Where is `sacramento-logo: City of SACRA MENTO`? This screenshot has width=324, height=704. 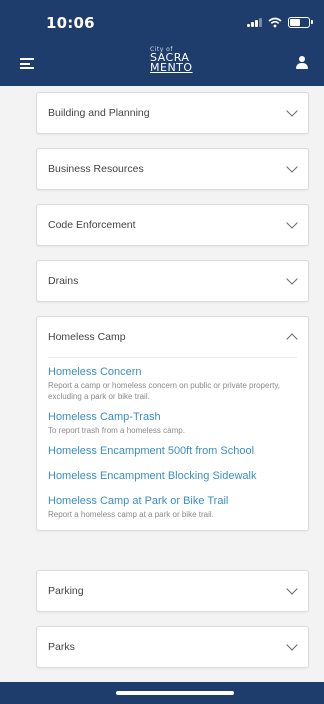
sacramento-logo: City of SACRA MENTO is located at coordinates (171, 60).